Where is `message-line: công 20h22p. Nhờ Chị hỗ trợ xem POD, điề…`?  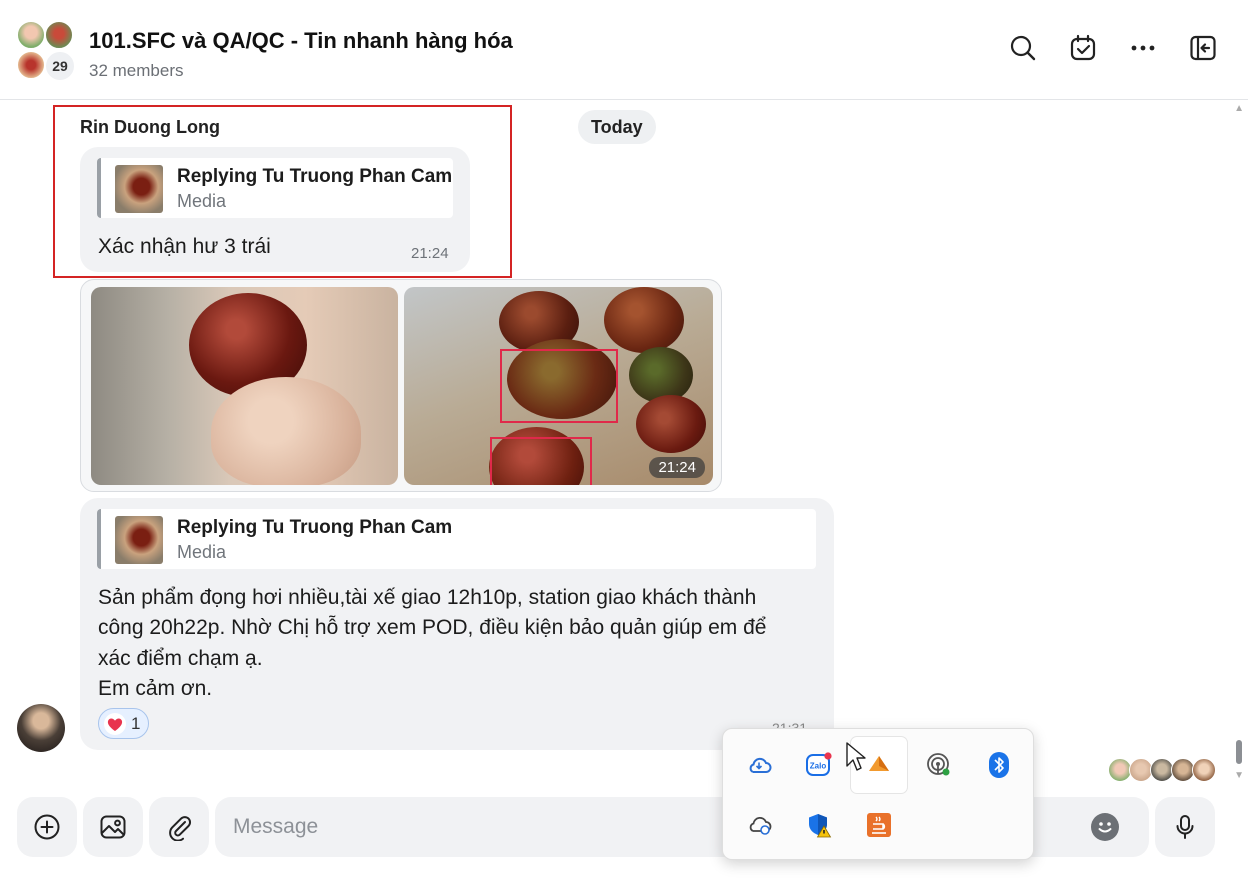
message-line: công 20h22p. Nhờ Chị hỗ trợ xem POD, điề… is located at coordinates (432, 627).